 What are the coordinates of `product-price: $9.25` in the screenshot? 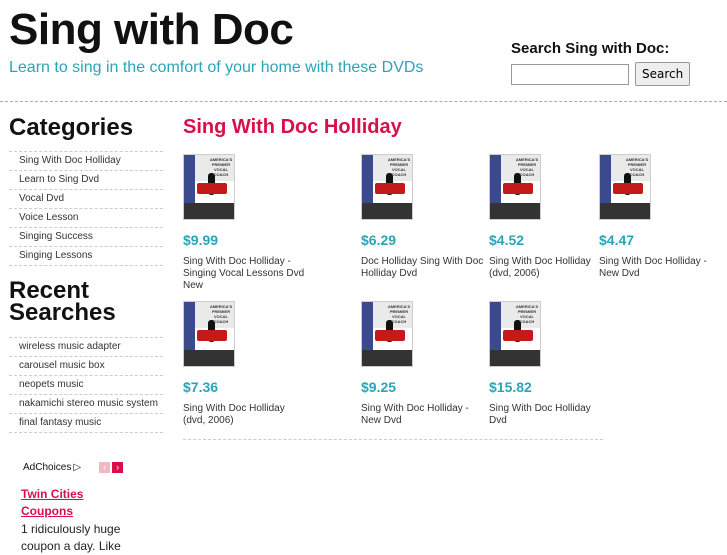 It's located at (379, 387).